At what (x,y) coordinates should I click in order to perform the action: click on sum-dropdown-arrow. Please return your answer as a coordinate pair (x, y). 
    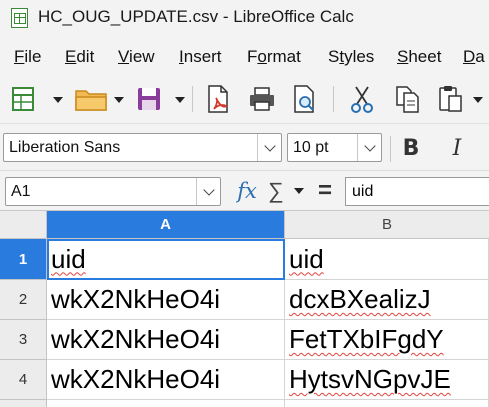
    Looking at the image, I should click on (299, 191).